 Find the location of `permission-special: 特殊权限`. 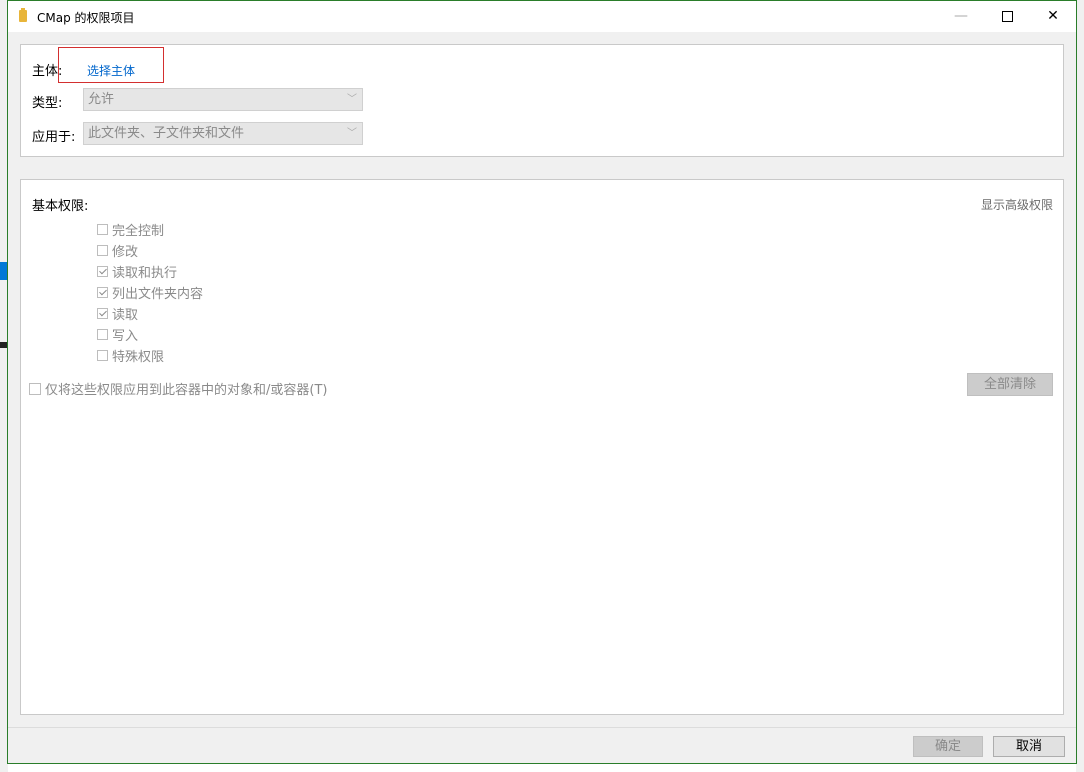

permission-special: 特殊权限 is located at coordinates (130, 355).